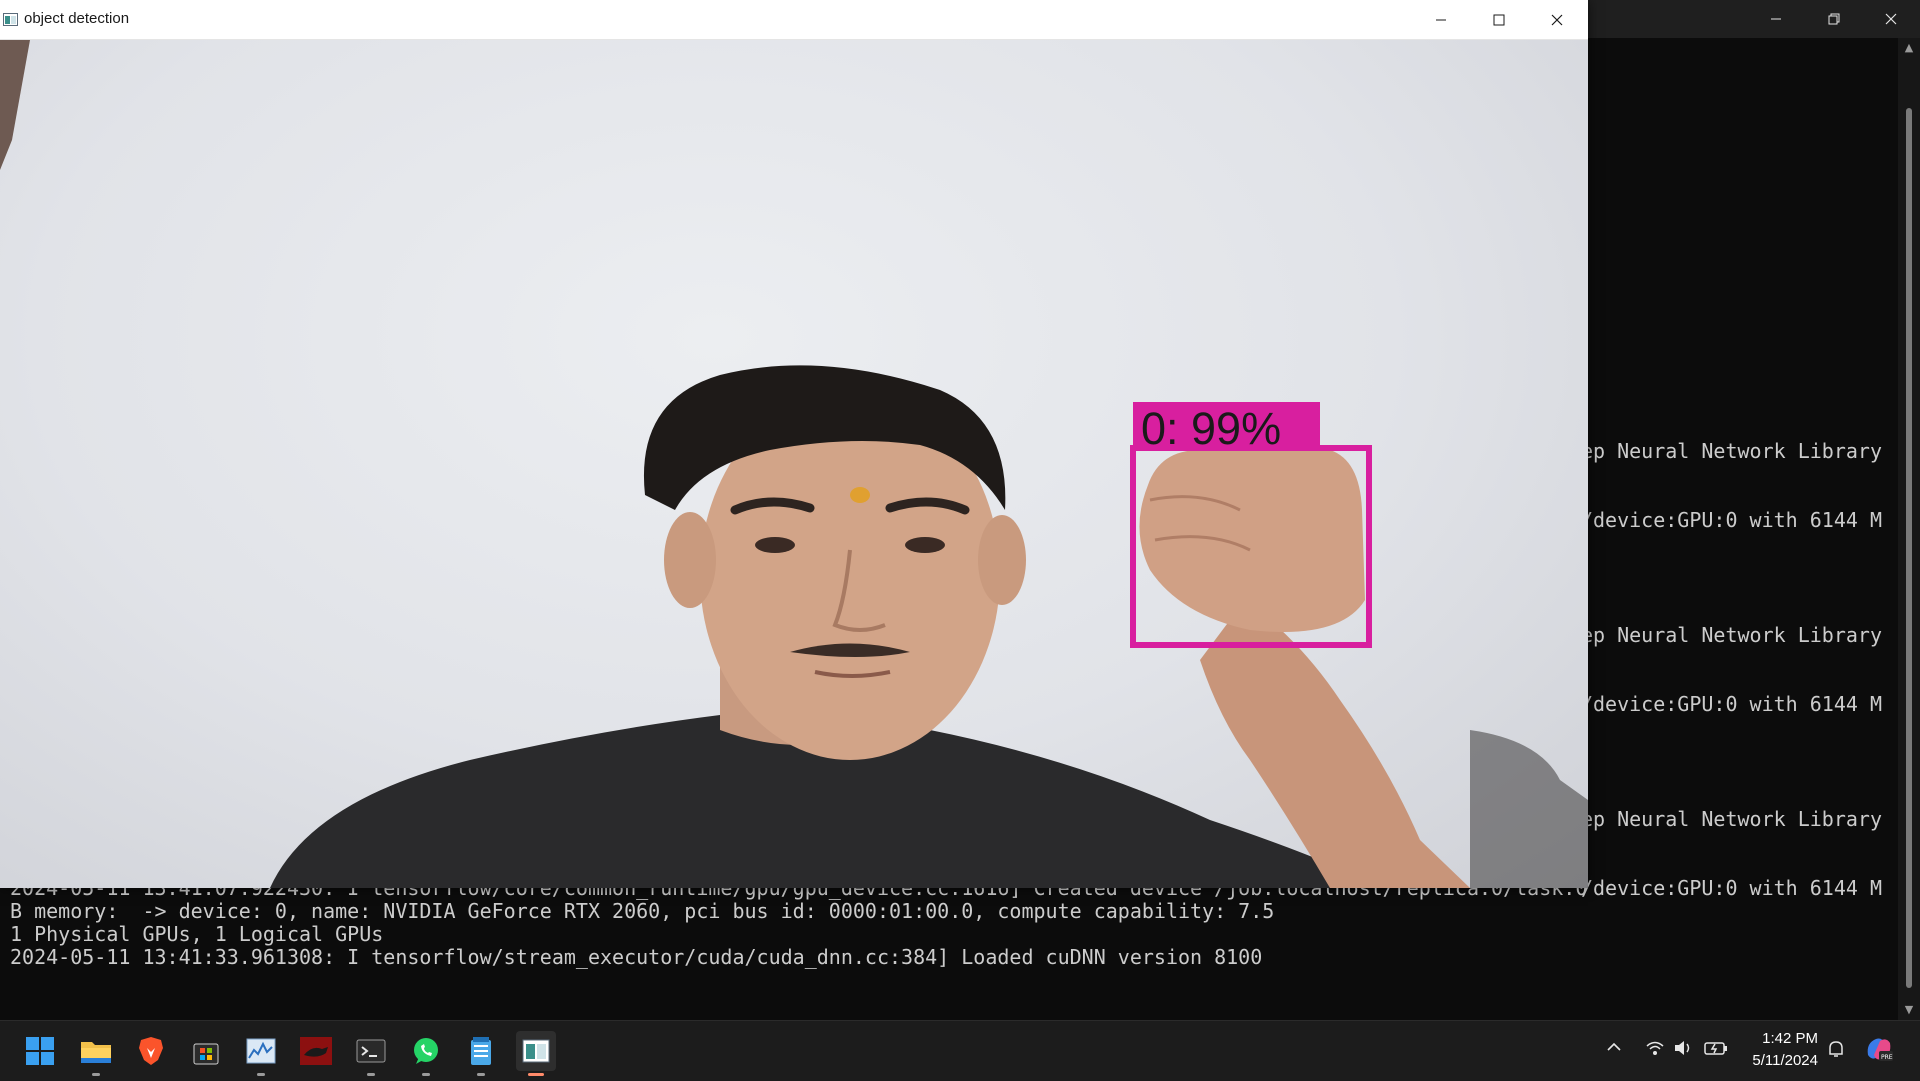 The width and height of the screenshot is (1920, 1081). What do you see at coordinates (1879, 1051) in the screenshot?
I see `copilot-icon: PRE` at bounding box center [1879, 1051].